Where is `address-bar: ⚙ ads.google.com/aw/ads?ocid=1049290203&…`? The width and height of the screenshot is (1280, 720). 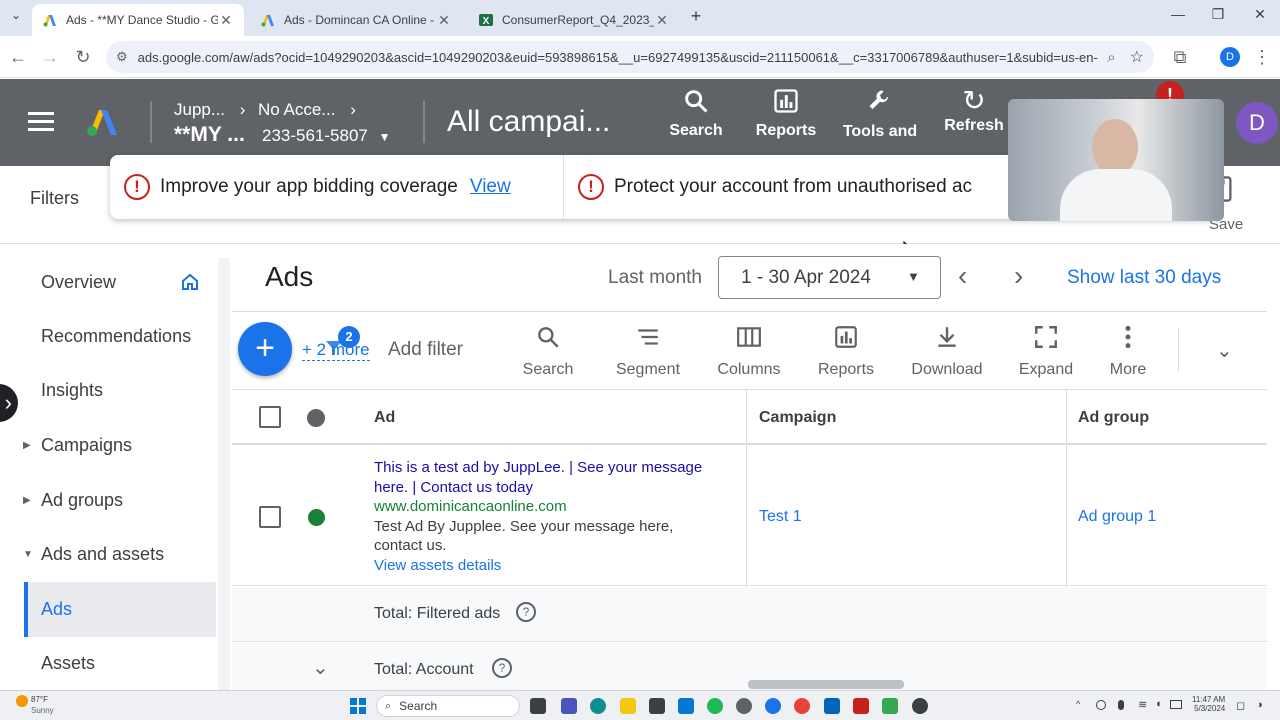 address-bar: ⚙ ads.google.com/aw/ads?ocid=1049290203&… is located at coordinates (630, 57).